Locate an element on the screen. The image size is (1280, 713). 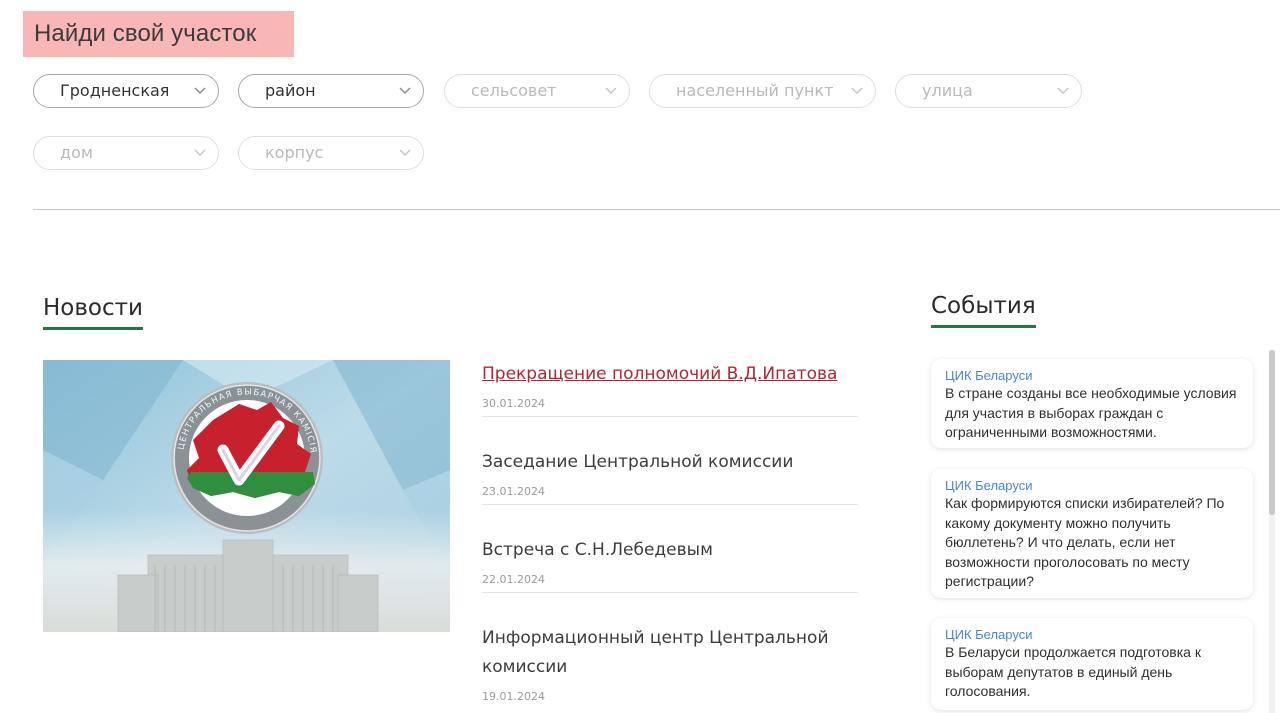
house-select: дом is located at coordinates (126, 153).